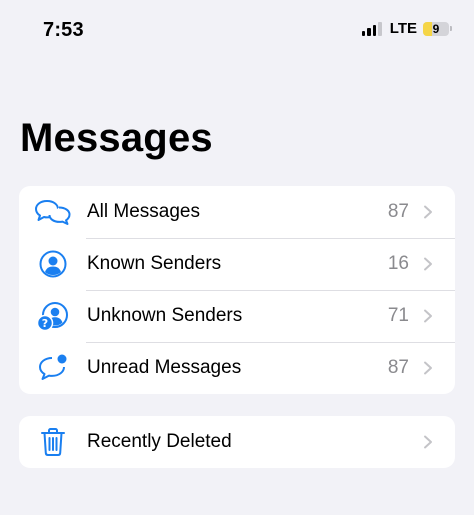 The image size is (474, 515). What do you see at coordinates (403, 28) in the screenshot?
I see `network-type: LTE` at bounding box center [403, 28].